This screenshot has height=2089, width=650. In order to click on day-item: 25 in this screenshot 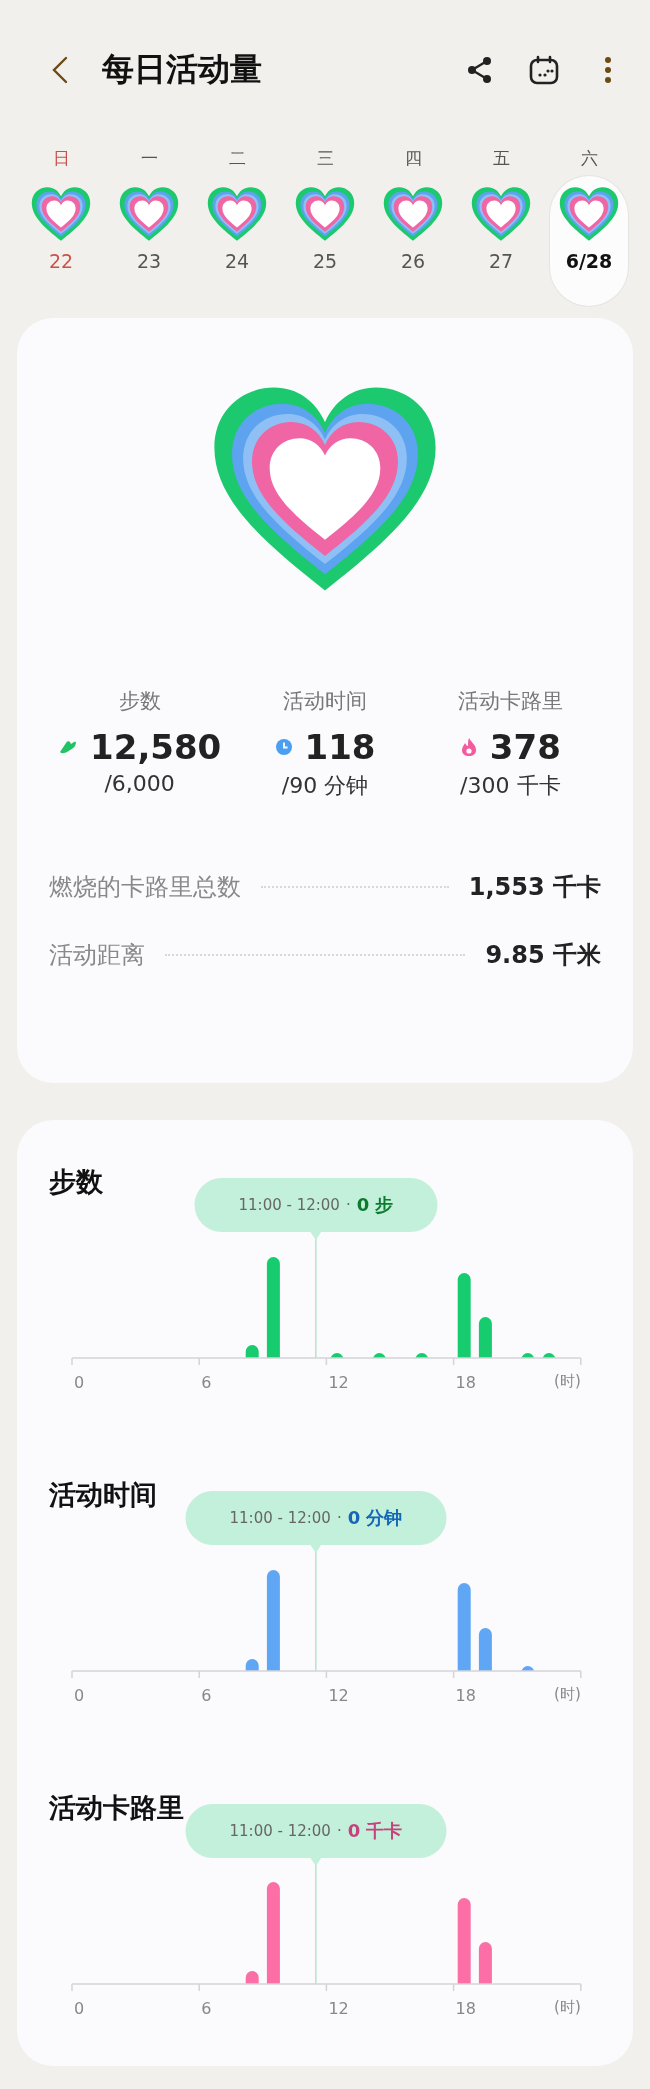, I will do `click(325, 241)`.